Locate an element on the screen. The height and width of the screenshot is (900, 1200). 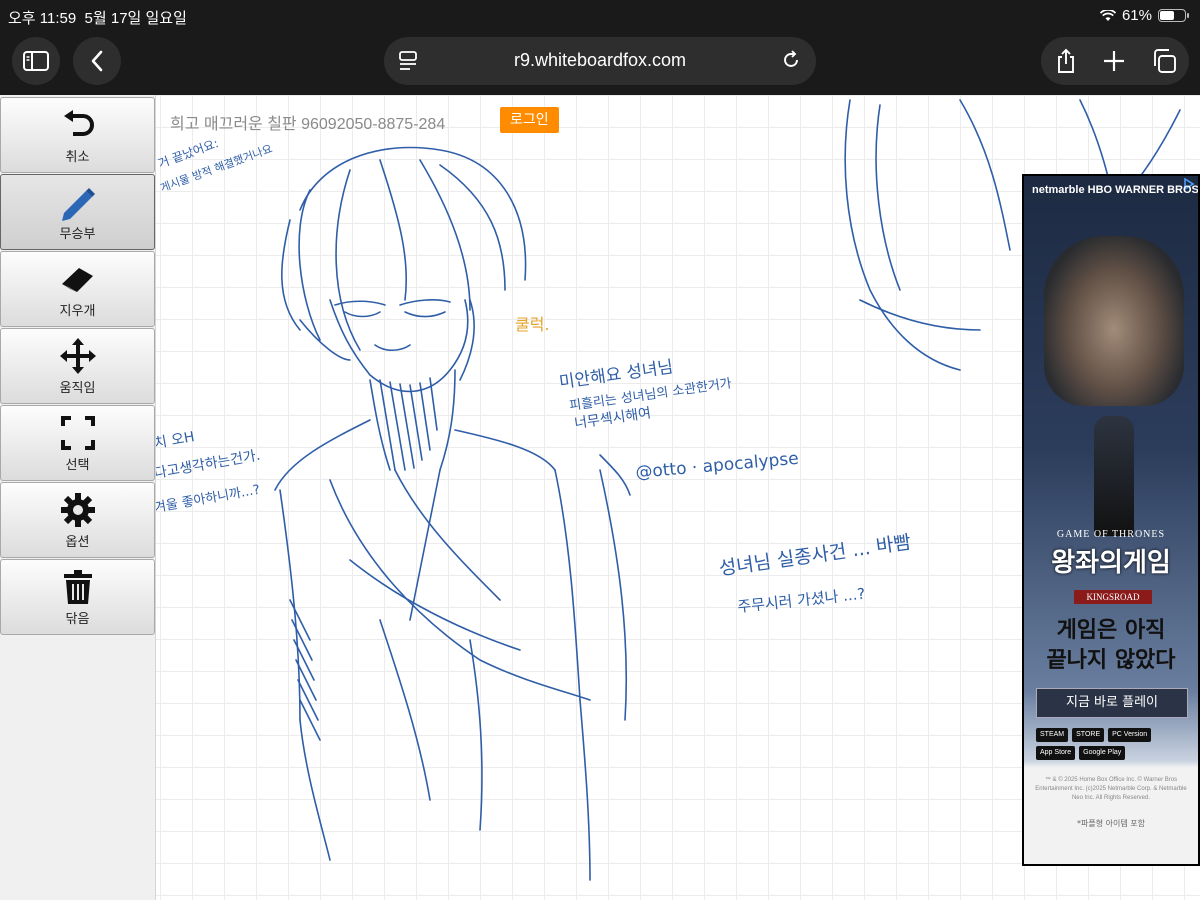
store-badge-appstore: App Store is located at coordinates (1056, 753).